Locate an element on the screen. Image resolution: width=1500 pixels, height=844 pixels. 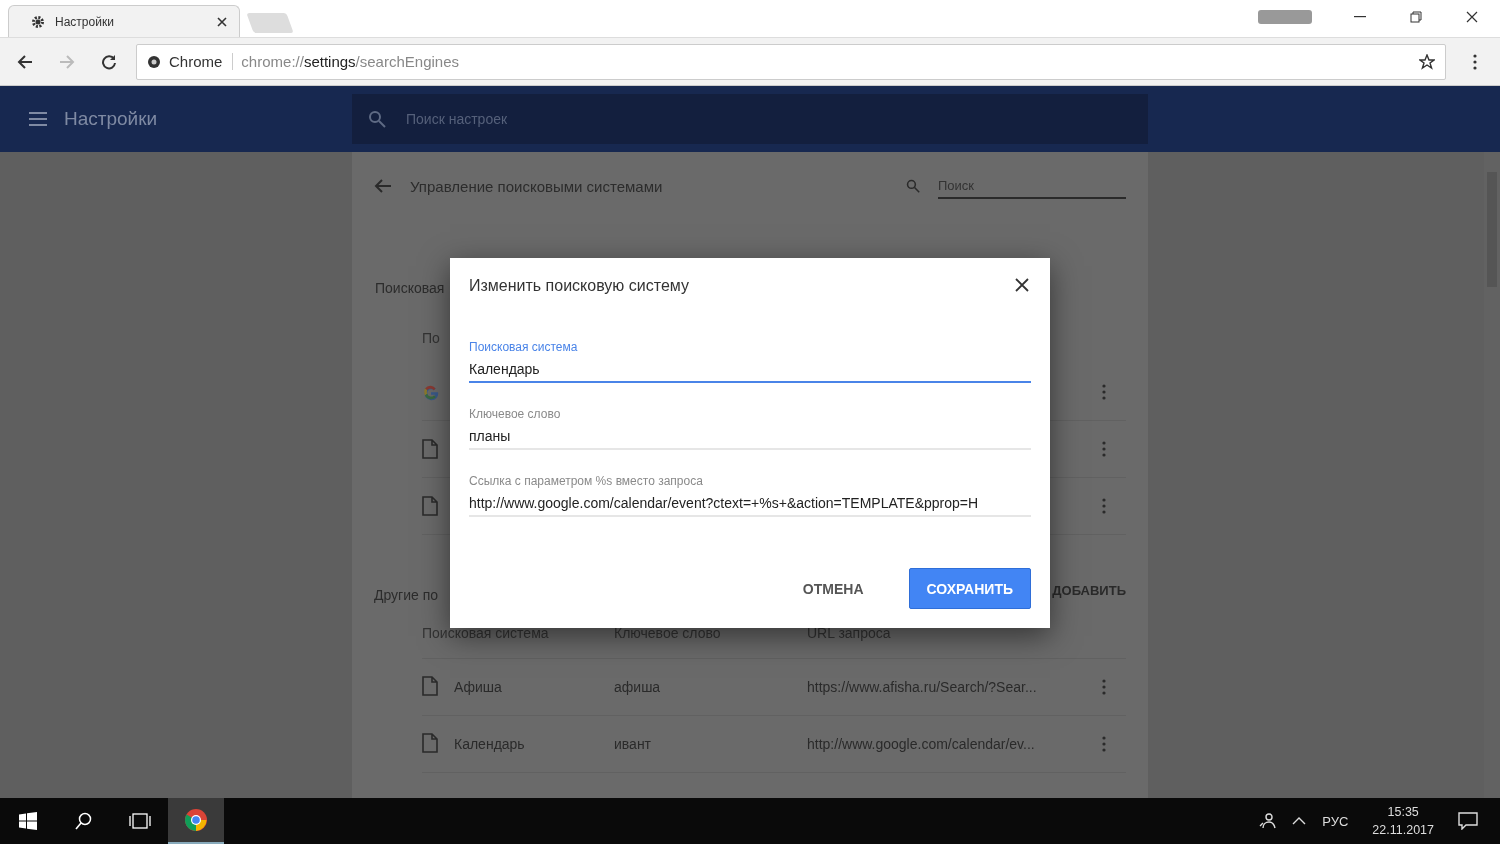
site-label: Chrome is located at coordinates (201, 61).